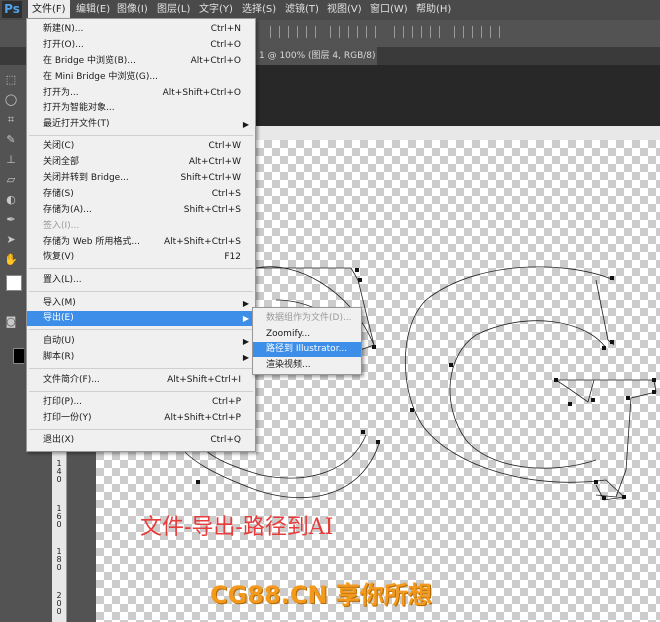 Image resolution: width=660 pixels, height=622 pixels. I want to click on stamp-tool-icon: ⊥, so click(11, 160).